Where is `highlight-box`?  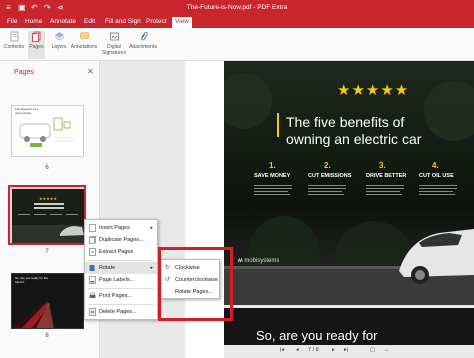 highlight-box is located at coordinates (195, 284).